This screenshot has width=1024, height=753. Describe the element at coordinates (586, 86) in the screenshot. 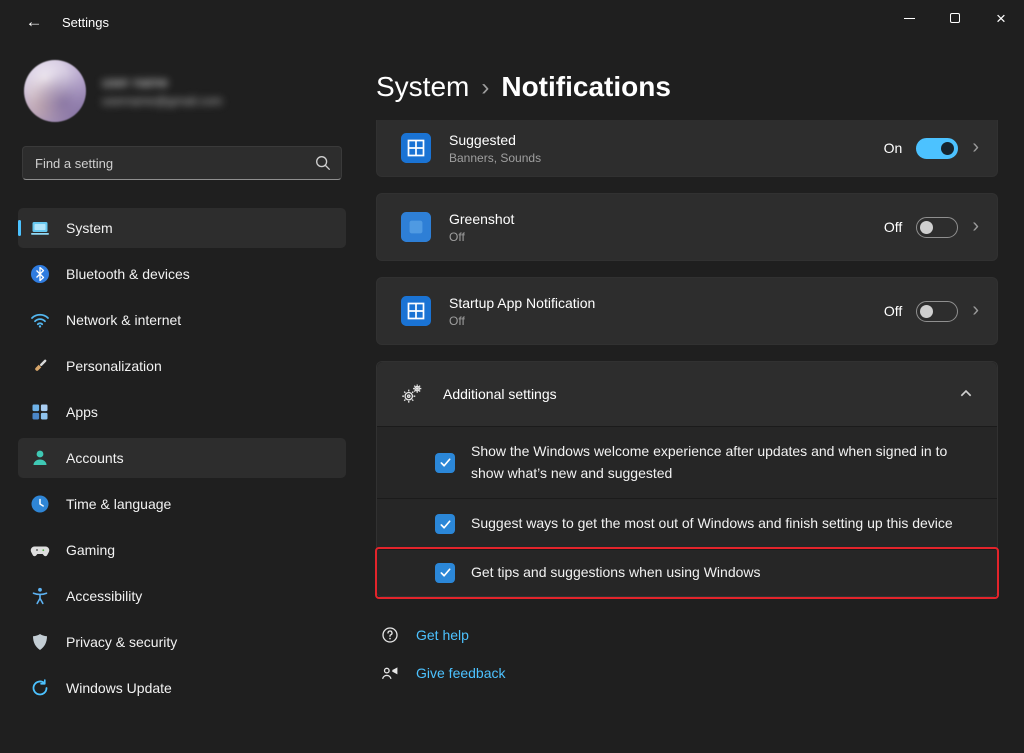

I see `page-title: Notifications` at that location.